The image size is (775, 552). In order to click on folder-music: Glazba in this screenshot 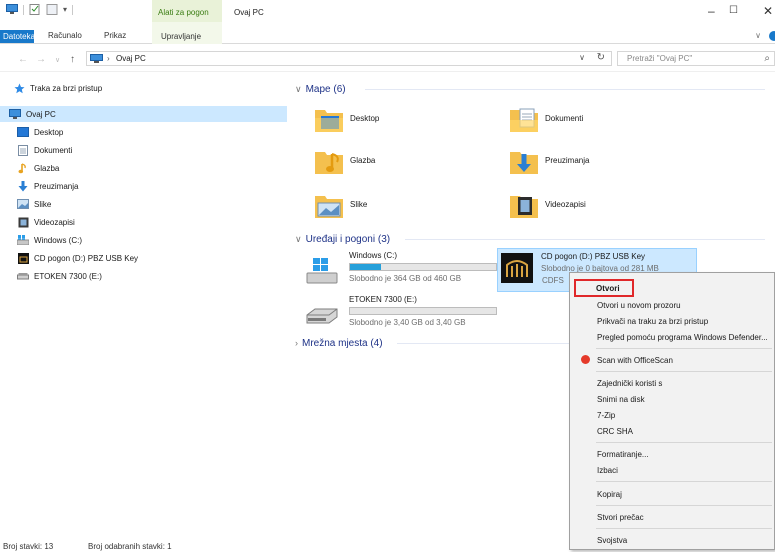, I will do `click(389, 161)`.